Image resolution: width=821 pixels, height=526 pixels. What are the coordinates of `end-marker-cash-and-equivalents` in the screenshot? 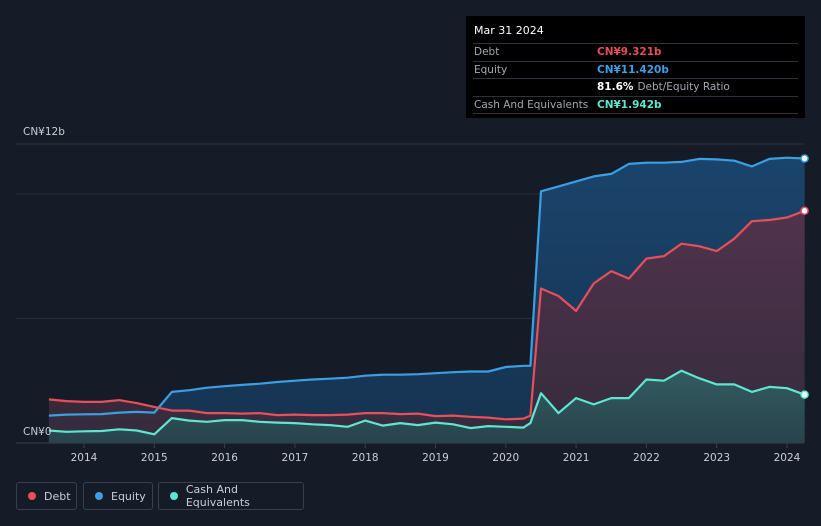 It's located at (804, 394).